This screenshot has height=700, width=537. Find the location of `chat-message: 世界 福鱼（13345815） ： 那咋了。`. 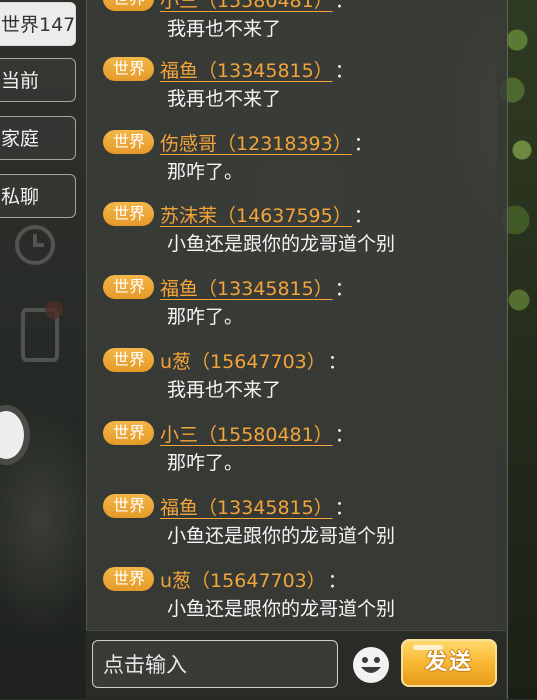

chat-message: 世界 福鱼（13345815） ： 那咋了。 is located at coordinates (228, 302).